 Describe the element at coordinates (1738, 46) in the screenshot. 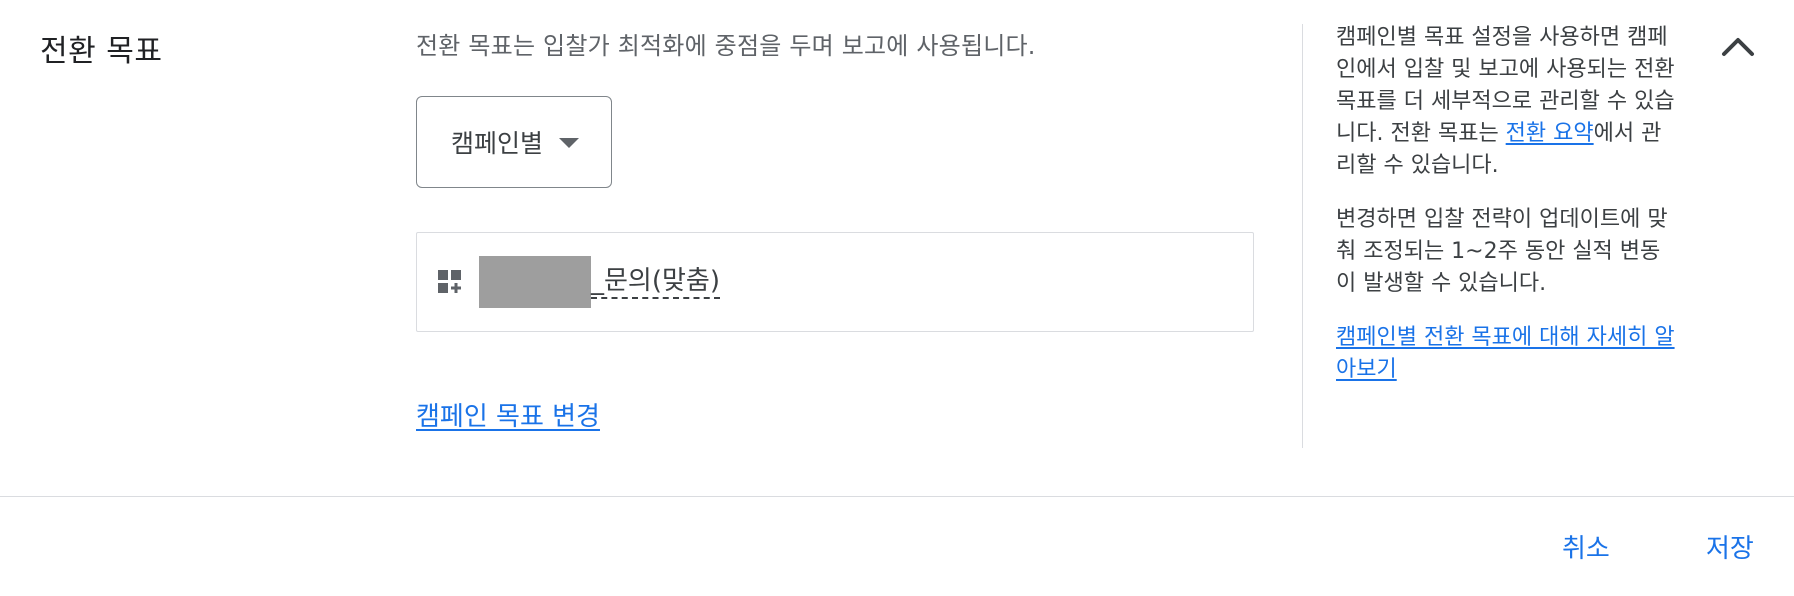

I see `chevron-up-icon` at that location.